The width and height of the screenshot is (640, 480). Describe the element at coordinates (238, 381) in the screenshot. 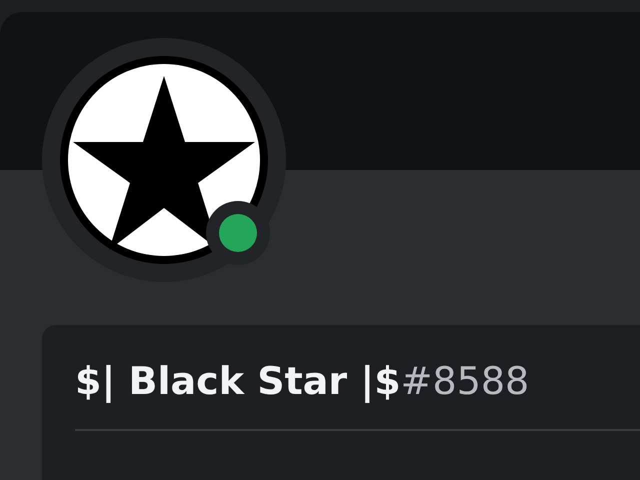

I see `display-name: $| Black Star |$` at that location.